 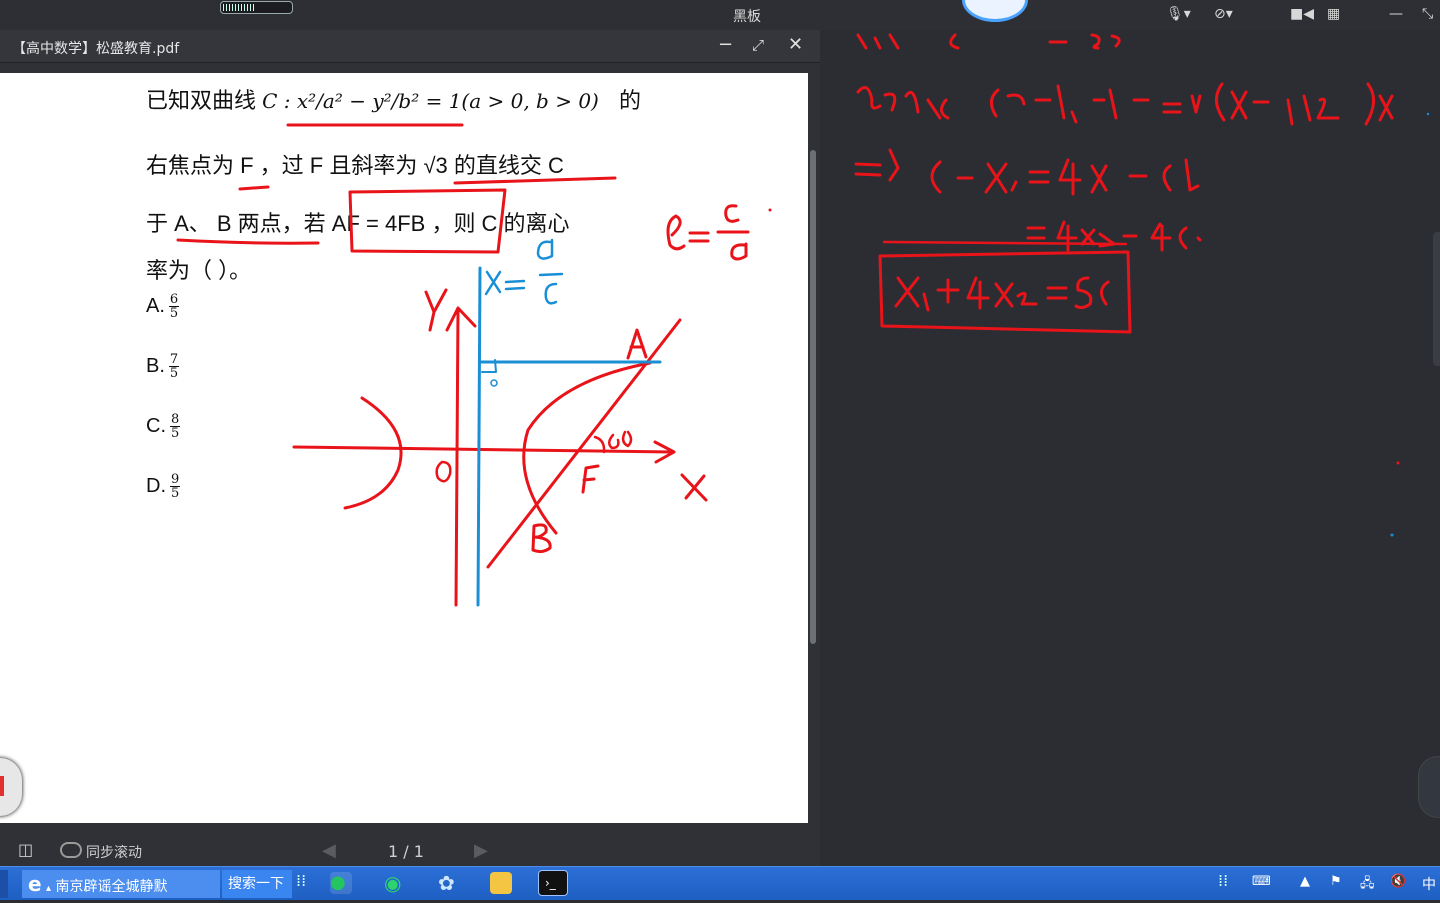 What do you see at coordinates (410, 46) in the screenshot?
I see `pdf-header: 【高中数学】松盛教育.pdf − ⤢ ✕` at bounding box center [410, 46].